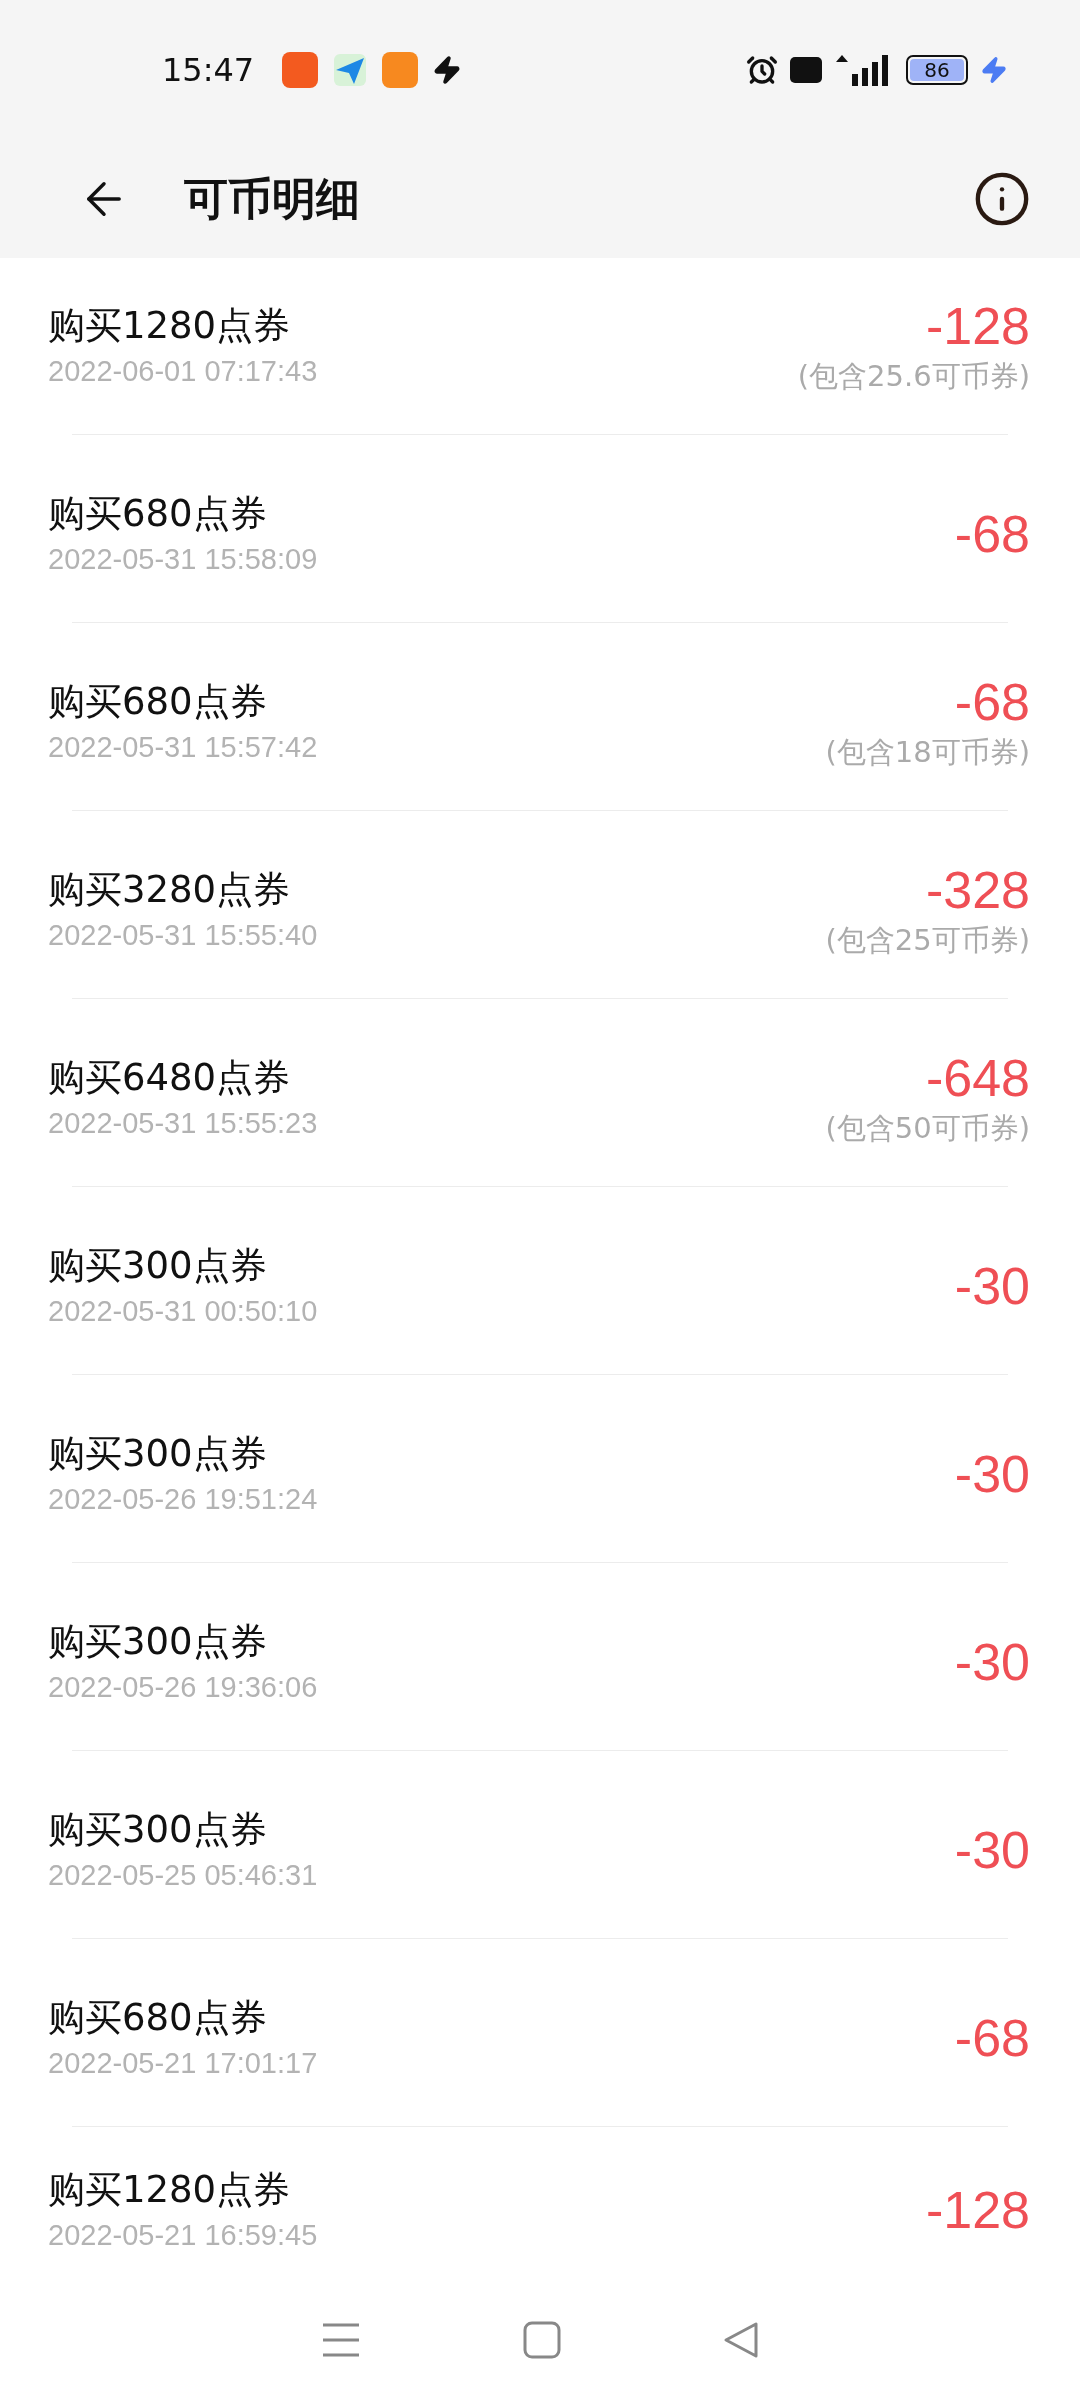 This screenshot has height=2400, width=1080. What do you see at coordinates (927, 1128) in the screenshot?
I see `coupon-note: (包含50可币券)` at bounding box center [927, 1128].